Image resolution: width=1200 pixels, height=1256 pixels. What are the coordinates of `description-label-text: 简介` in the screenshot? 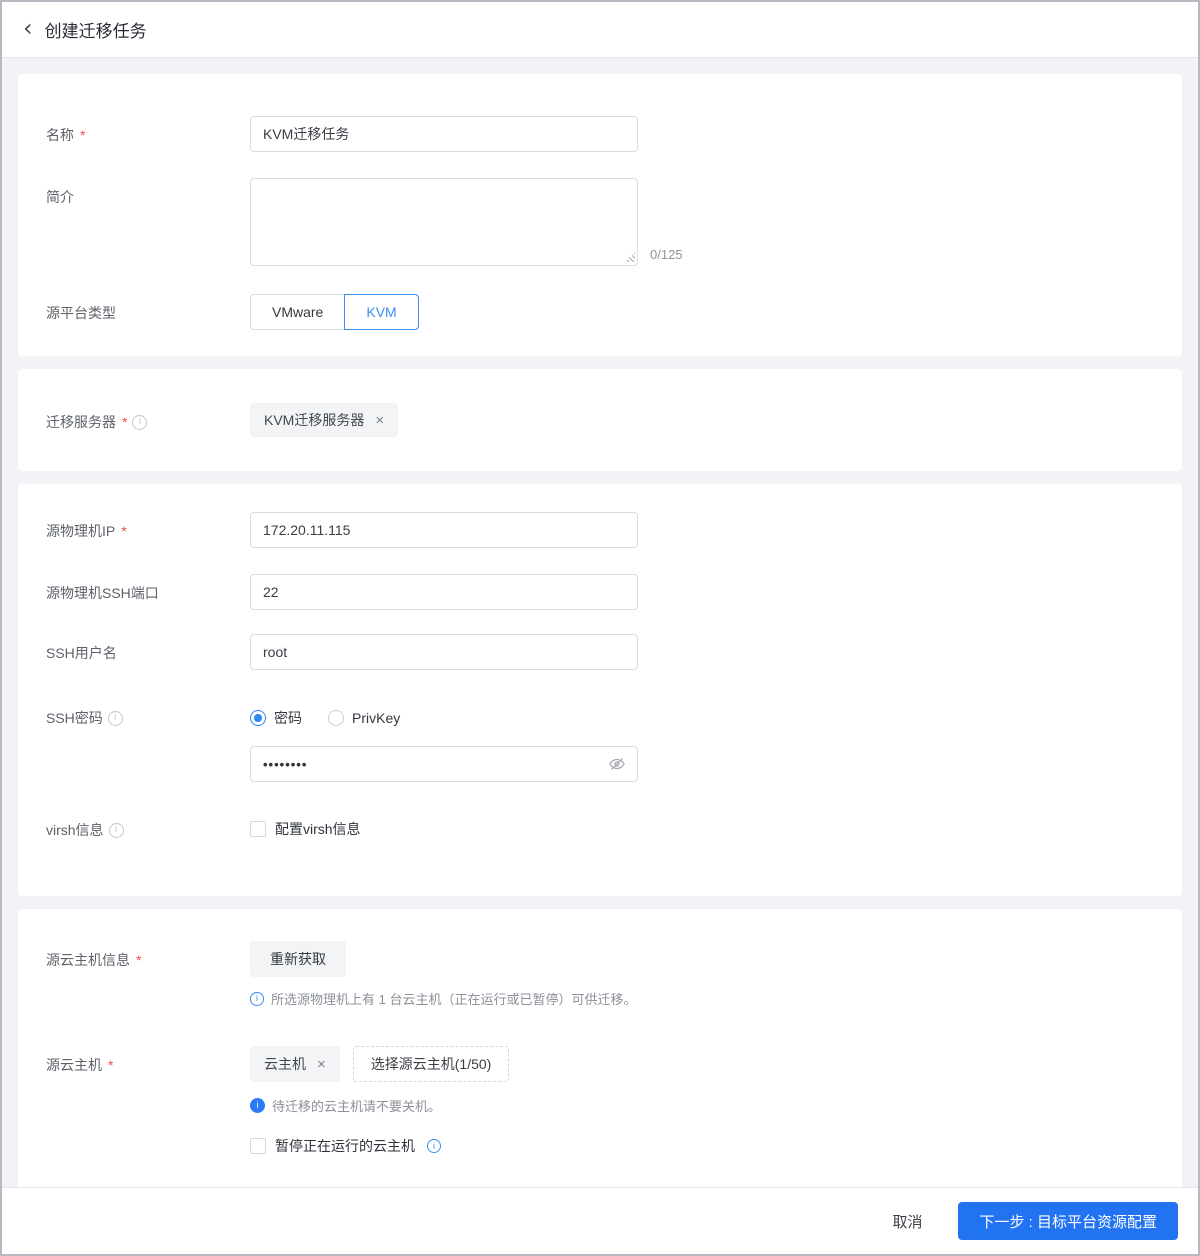 It's located at (60, 197).